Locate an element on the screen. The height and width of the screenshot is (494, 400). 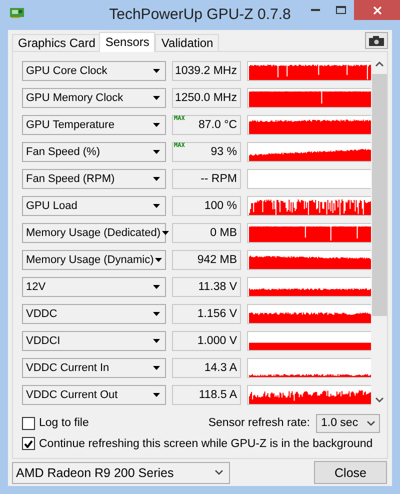
sensor-value: 11.38 V is located at coordinates (206, 287).